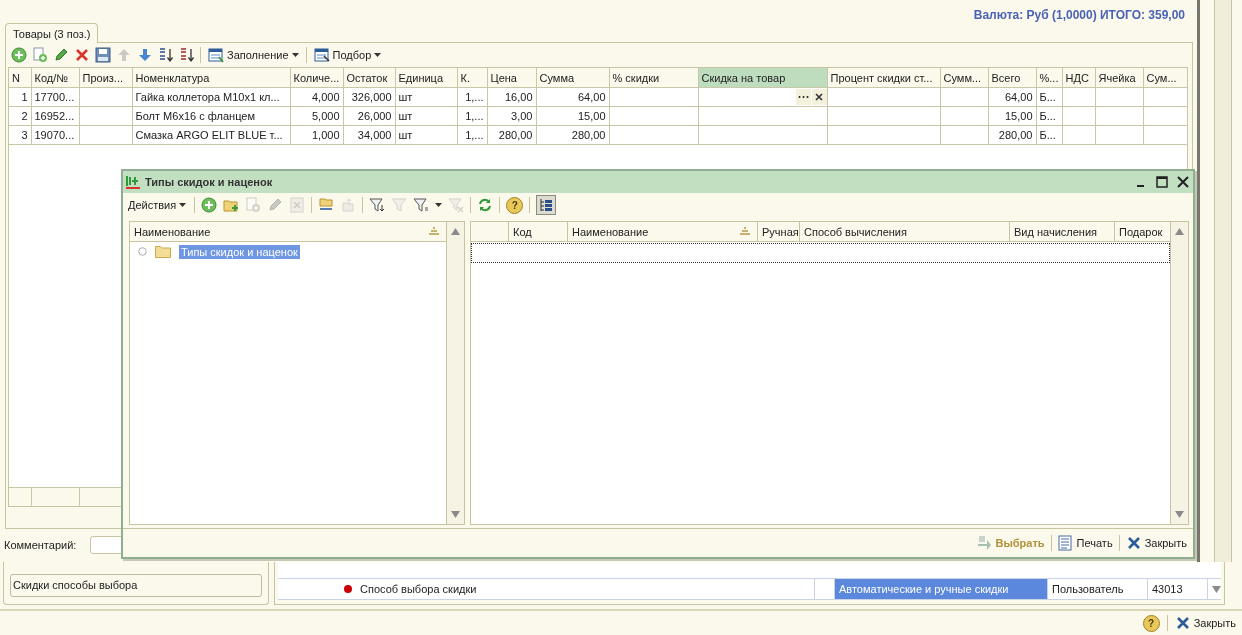  I want to click on settings-field: Скидки способы выбора, so click(136, 585).